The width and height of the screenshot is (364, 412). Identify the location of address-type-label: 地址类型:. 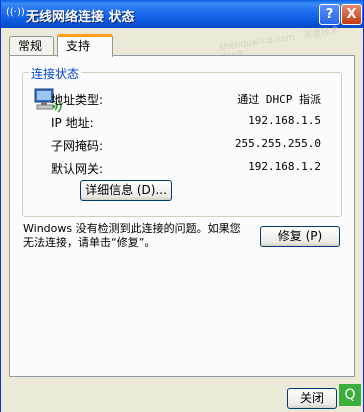
(77, 100).